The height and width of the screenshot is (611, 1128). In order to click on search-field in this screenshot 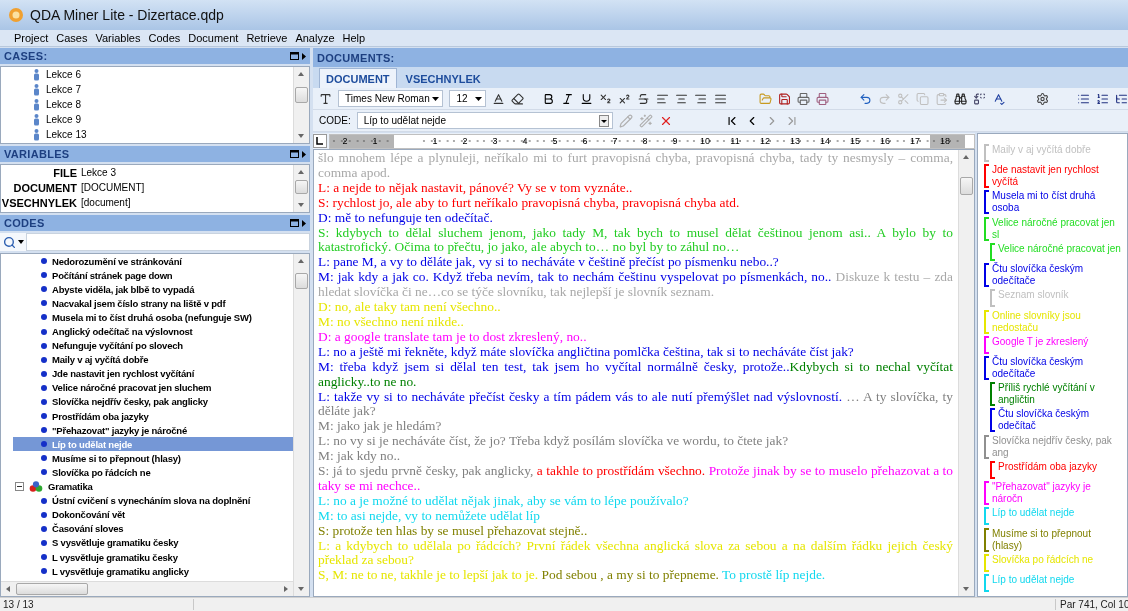, I will do `click(168, 242)`.